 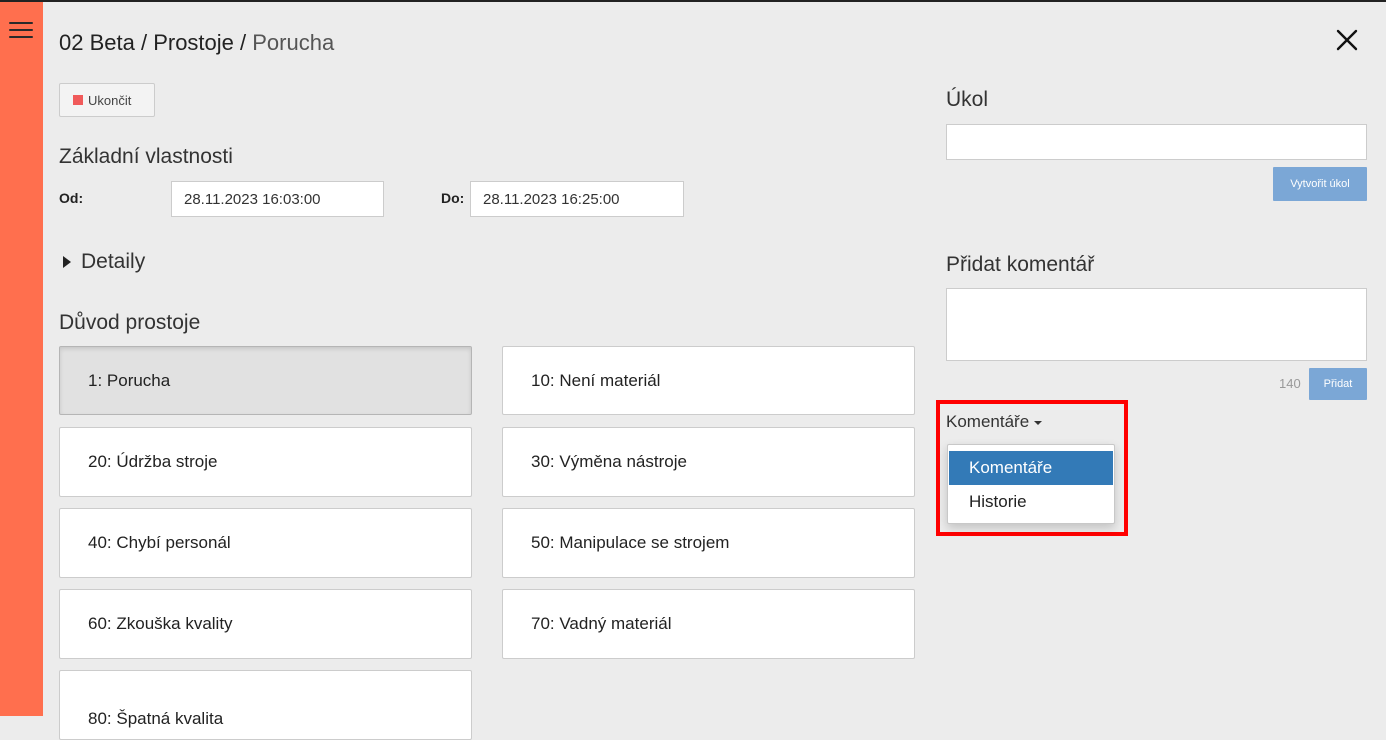 What do you see at coordinates (1031, 502) in the screenshot?
I see `dropdown-option-history: Historie` at bounding box center [1031, 502].